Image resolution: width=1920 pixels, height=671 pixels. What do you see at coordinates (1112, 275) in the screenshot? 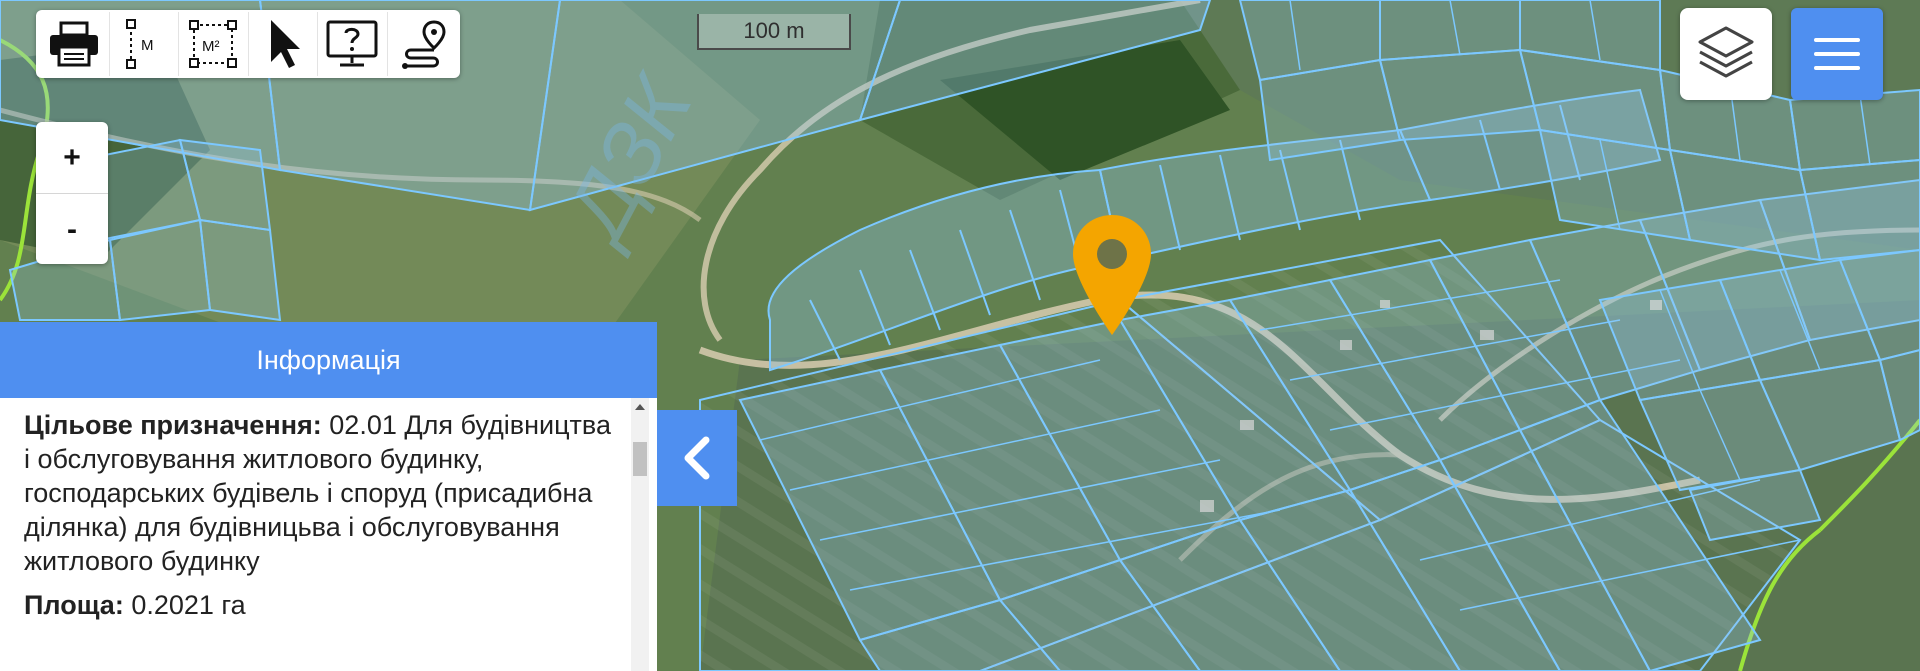
I see `map-marker-icon` at bounding box center [1112, 275].